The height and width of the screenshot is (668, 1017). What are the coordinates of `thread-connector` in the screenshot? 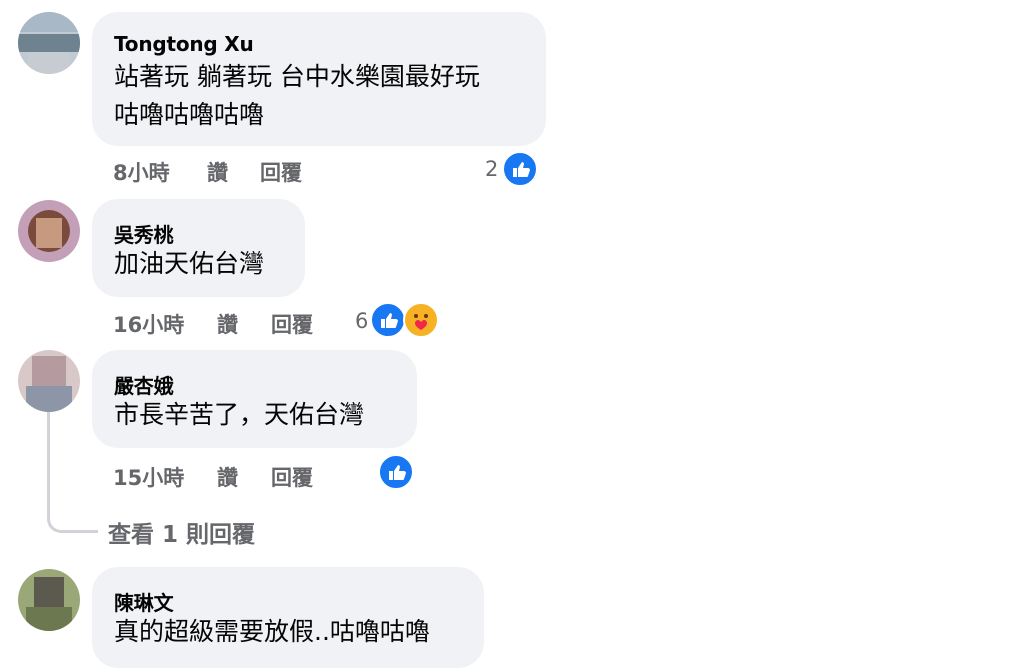 It's located at (72, 472).